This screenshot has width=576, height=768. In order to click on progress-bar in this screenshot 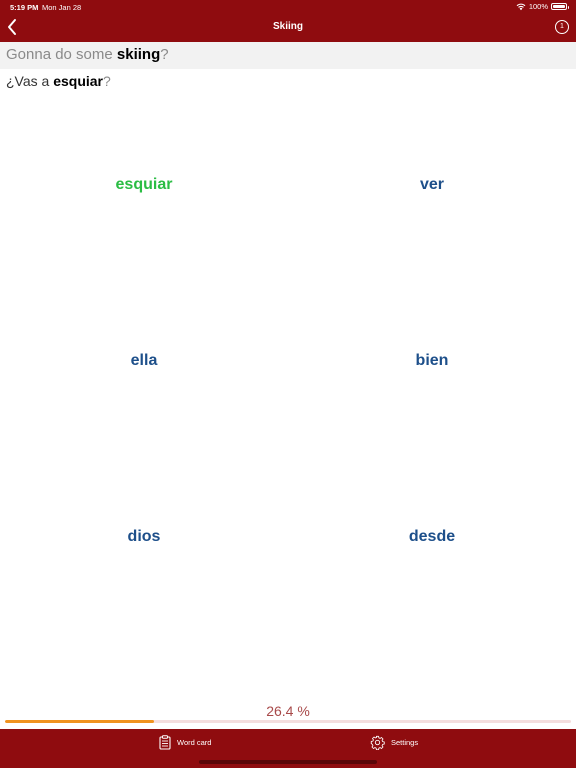, I will do `click(288, 721)`.